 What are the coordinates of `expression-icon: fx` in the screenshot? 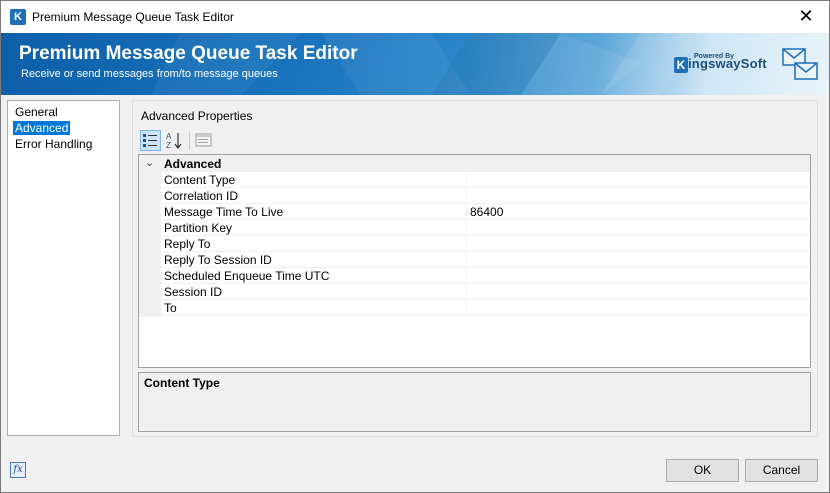 It's located at (18, 470).